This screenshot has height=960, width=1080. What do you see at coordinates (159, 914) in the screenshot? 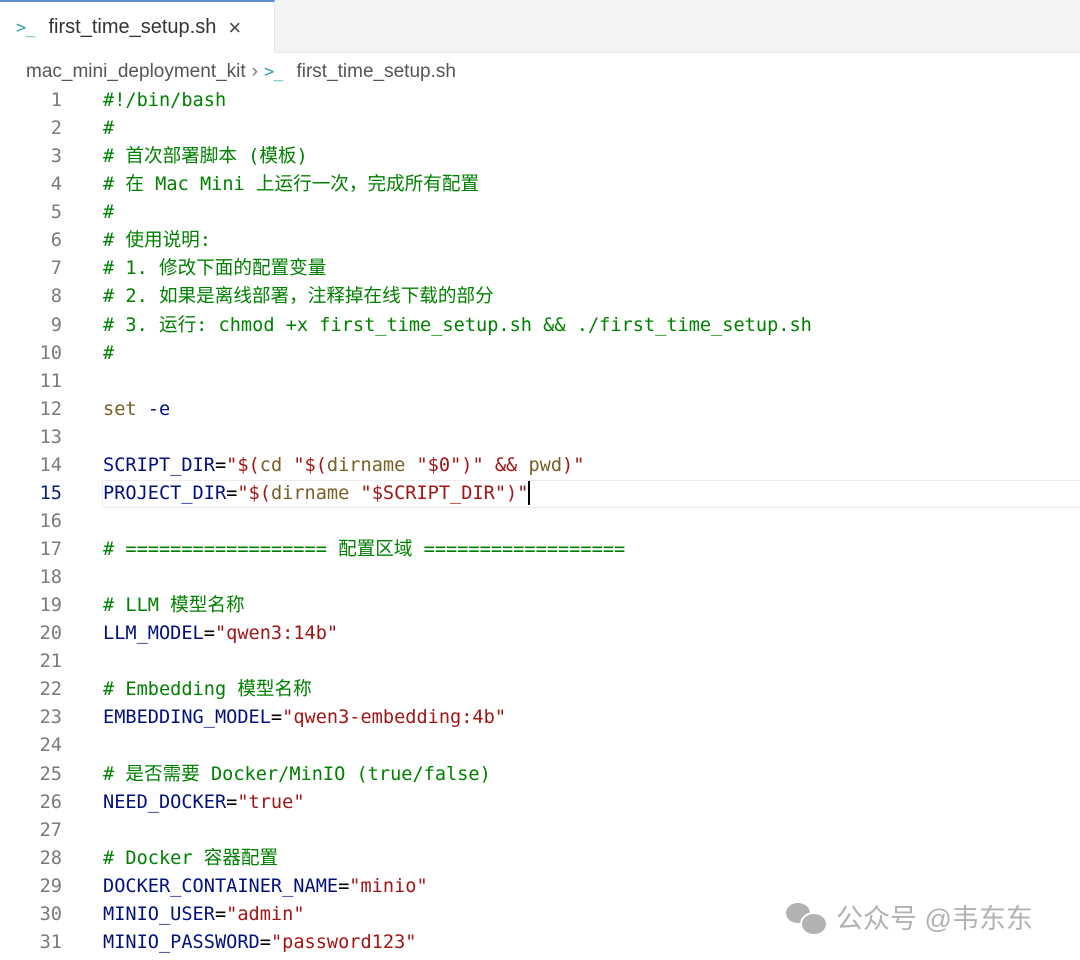
I see `code-token: MINIO_USER` at bounding box center [159, 914].